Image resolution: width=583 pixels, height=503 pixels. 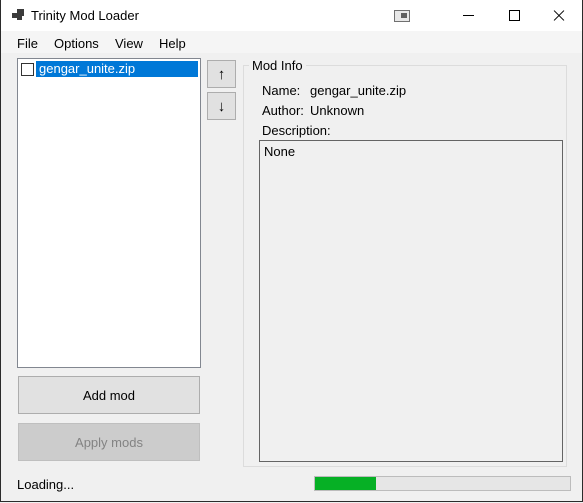 What do you see at coordinates (442, 483) in the screenshot?
I see `progress-bar` at bounding box center [442, 483].